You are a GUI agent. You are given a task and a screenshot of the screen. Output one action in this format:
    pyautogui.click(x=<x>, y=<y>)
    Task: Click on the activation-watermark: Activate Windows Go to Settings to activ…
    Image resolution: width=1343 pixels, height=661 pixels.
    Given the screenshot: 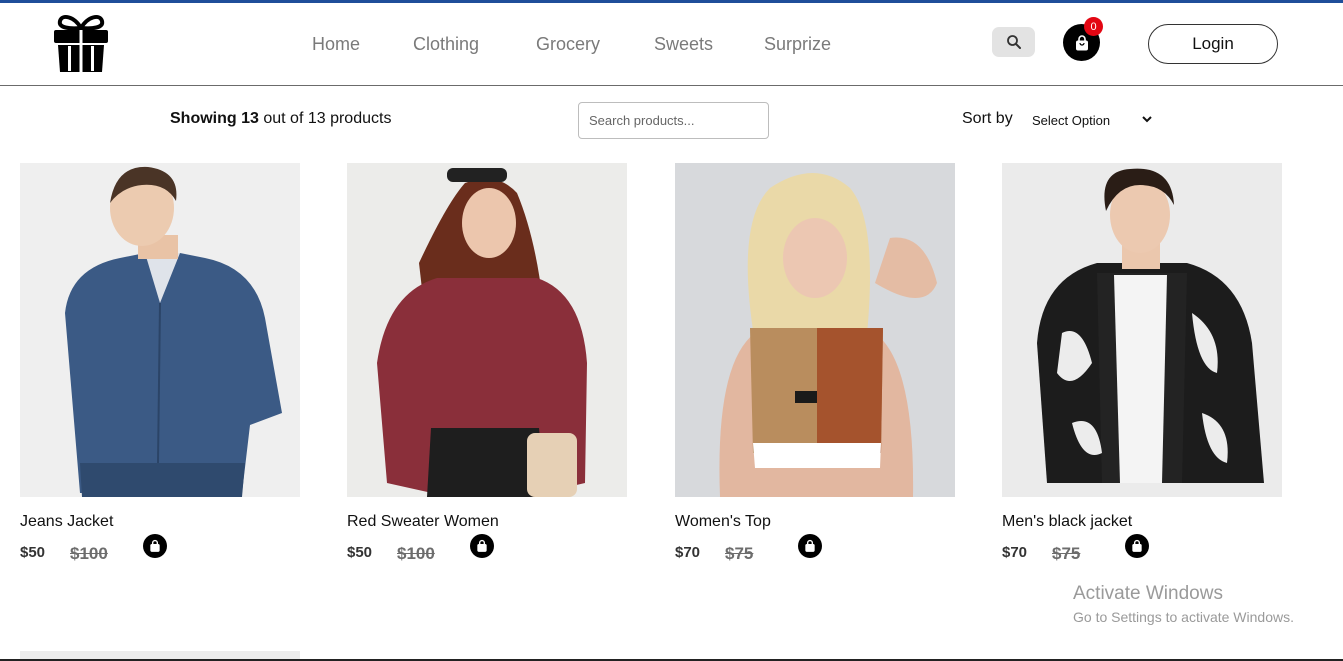 What is the action you would take?
    pyautogui.click(x=1183, y=604)
    